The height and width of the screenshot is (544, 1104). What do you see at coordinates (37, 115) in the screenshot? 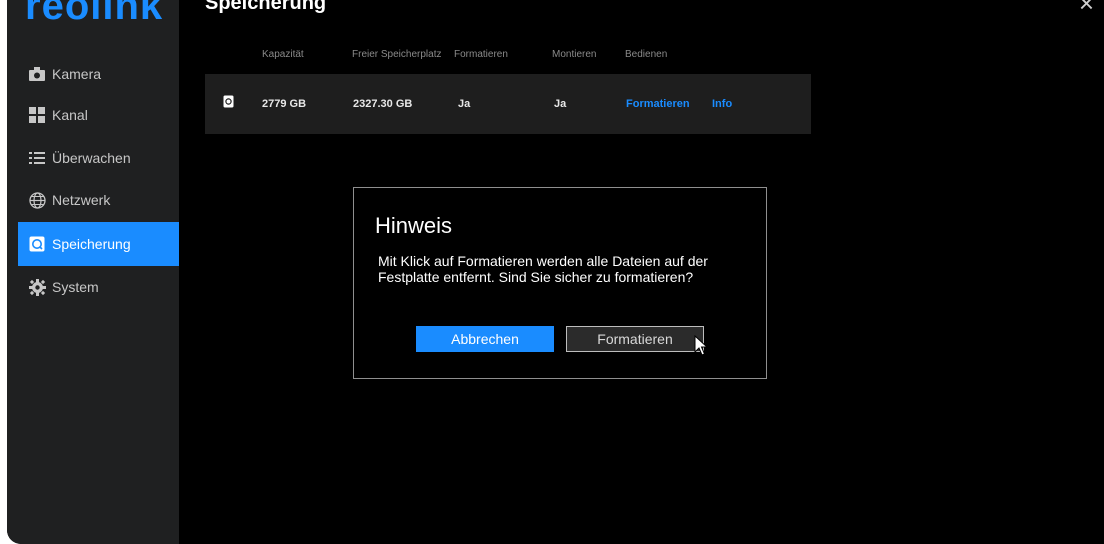
I see `grid-icon` at bounding box center [37, 115].